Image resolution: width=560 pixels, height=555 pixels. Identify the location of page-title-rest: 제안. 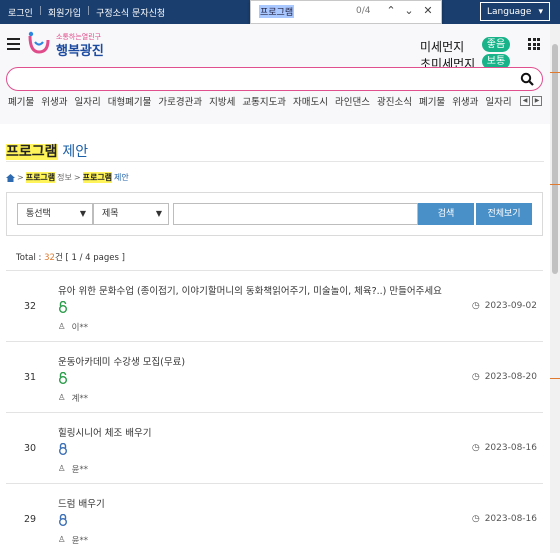
(75, 152).